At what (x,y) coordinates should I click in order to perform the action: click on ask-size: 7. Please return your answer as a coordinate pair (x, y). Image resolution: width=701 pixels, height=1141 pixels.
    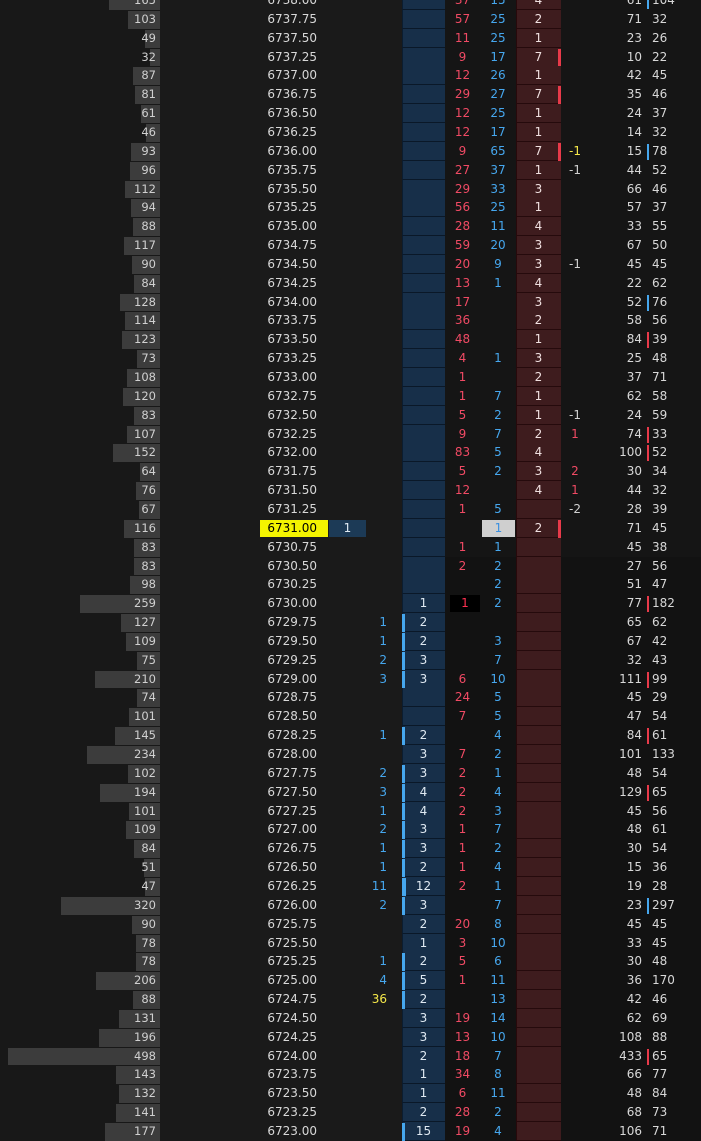
    Looking at the image, I should click on (538, 94).